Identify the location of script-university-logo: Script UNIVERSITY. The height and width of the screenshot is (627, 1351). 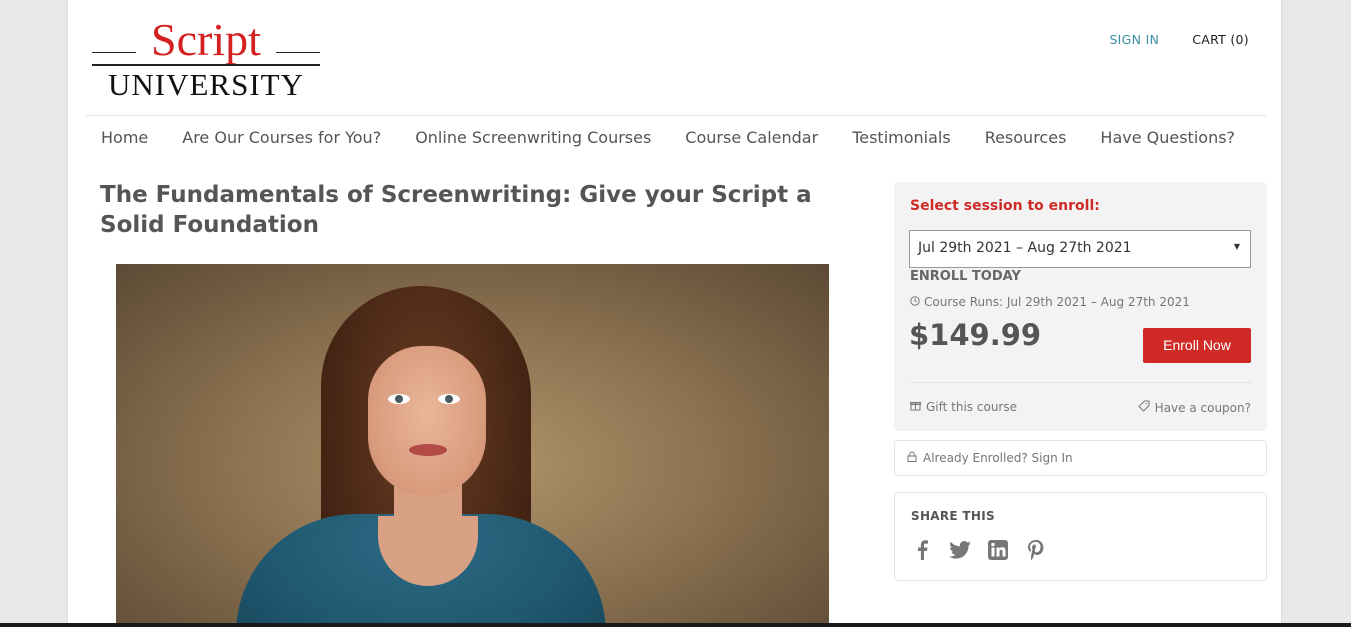
(206, 59).